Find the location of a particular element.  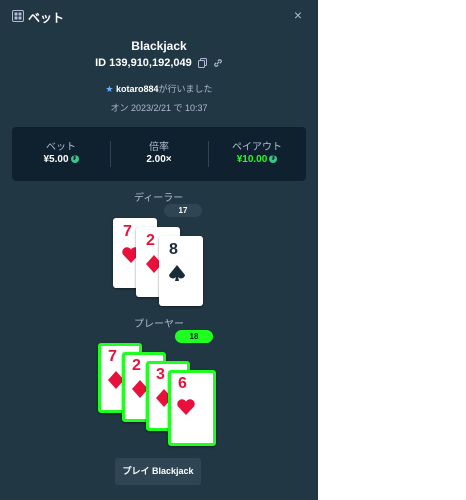

dealer-card-3: 8 is located at coordinates (181, 271).